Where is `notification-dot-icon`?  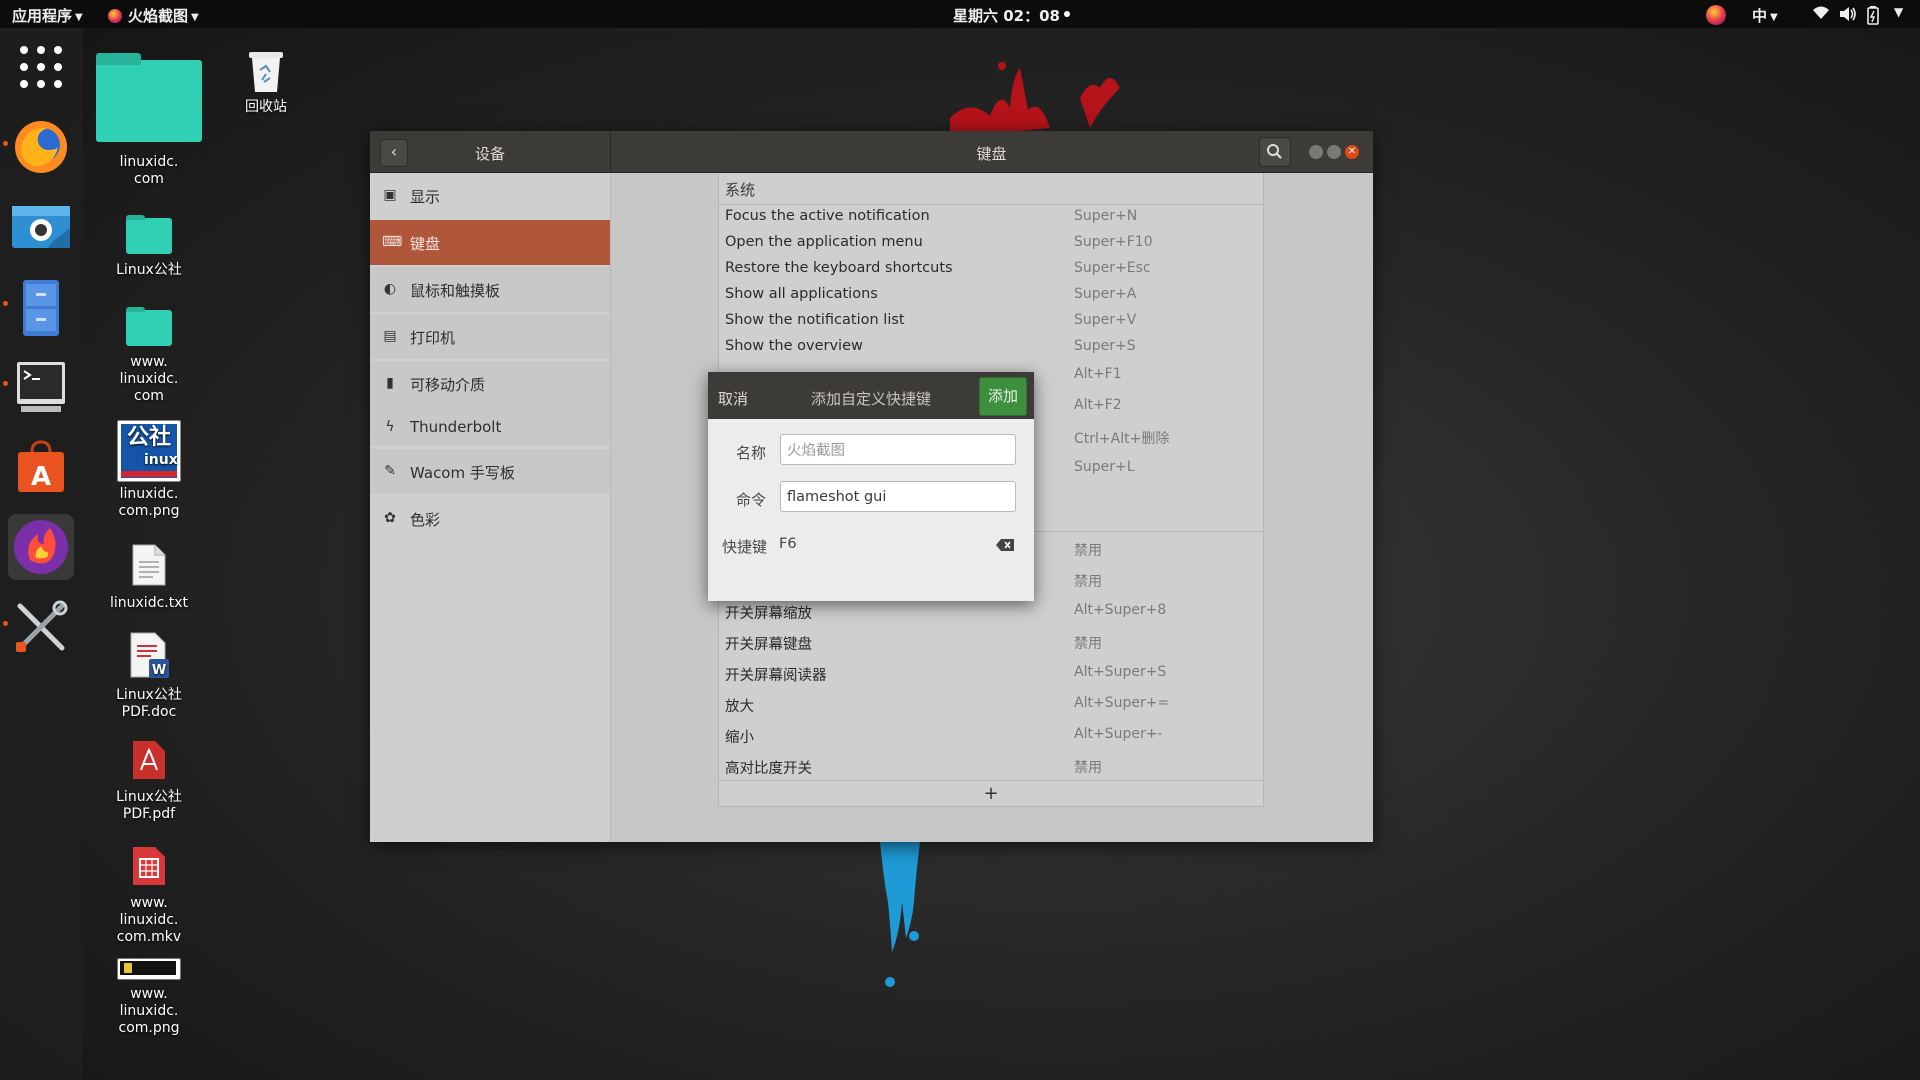
notification-dot-icon is located at coordinates (1066, 14).